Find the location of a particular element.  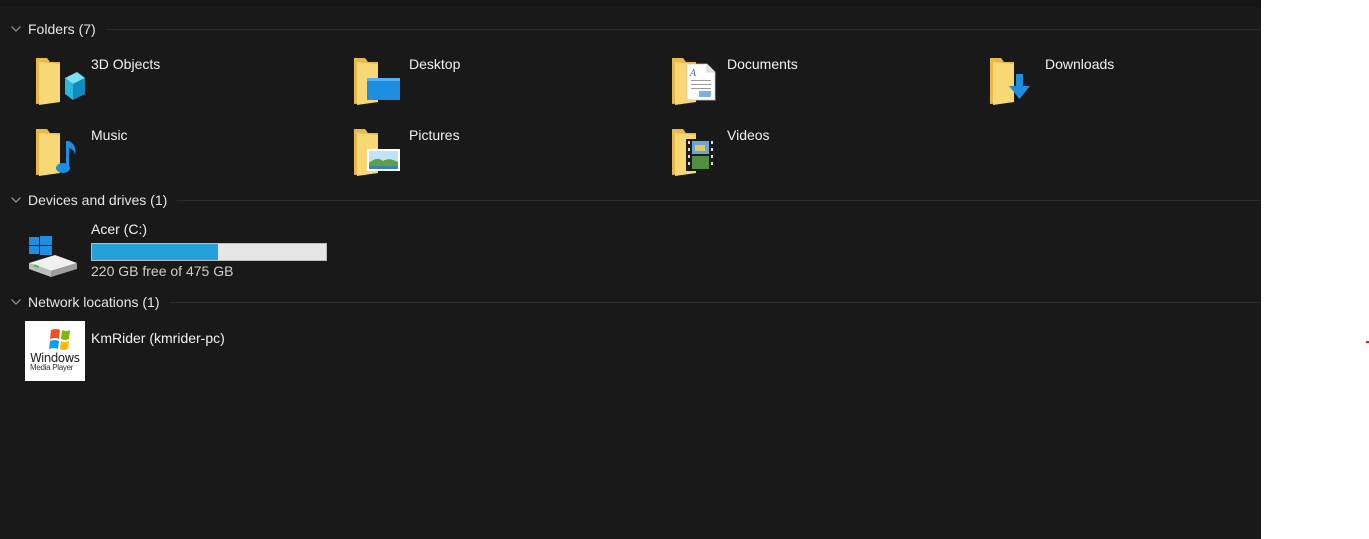

folder-item-pictures: Pictures is located at coordinates (501, 154).